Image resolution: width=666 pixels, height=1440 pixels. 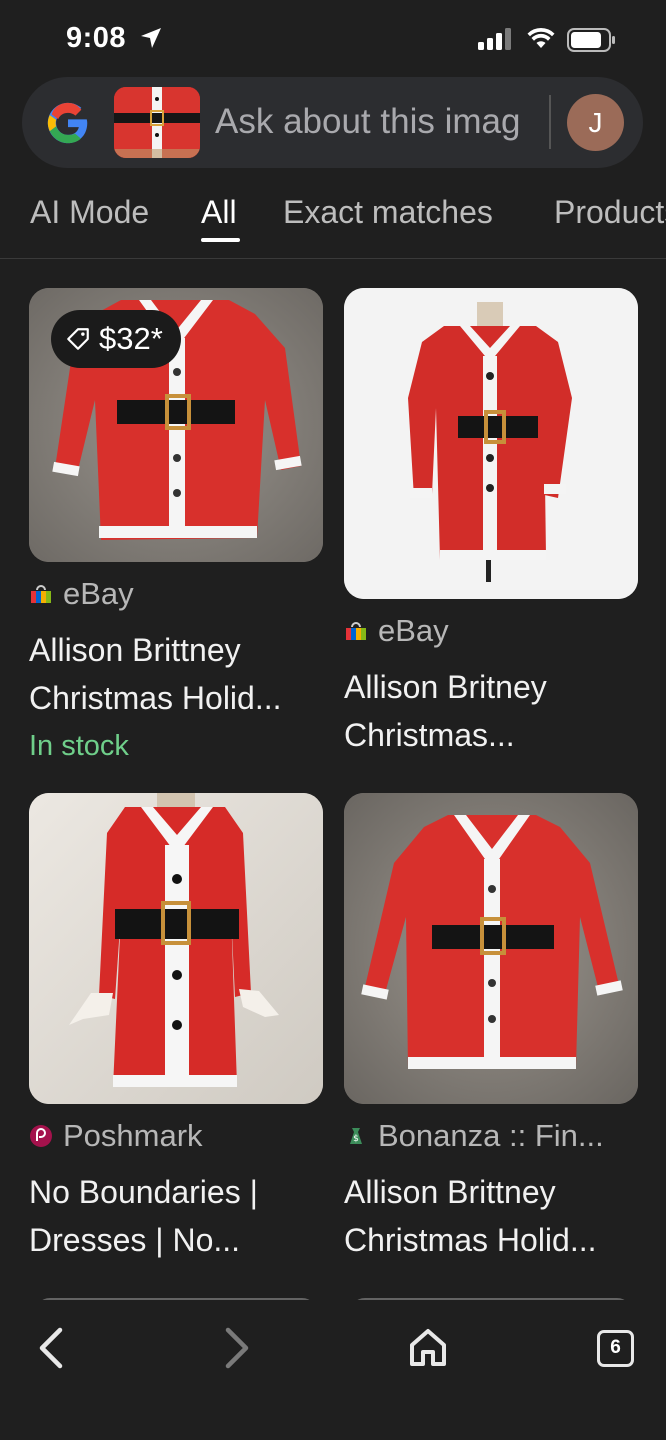 What do you see at coordinates (220, 240) in the screenshot?
I see `active-tab-indicator` at bounding box center [220, 240].